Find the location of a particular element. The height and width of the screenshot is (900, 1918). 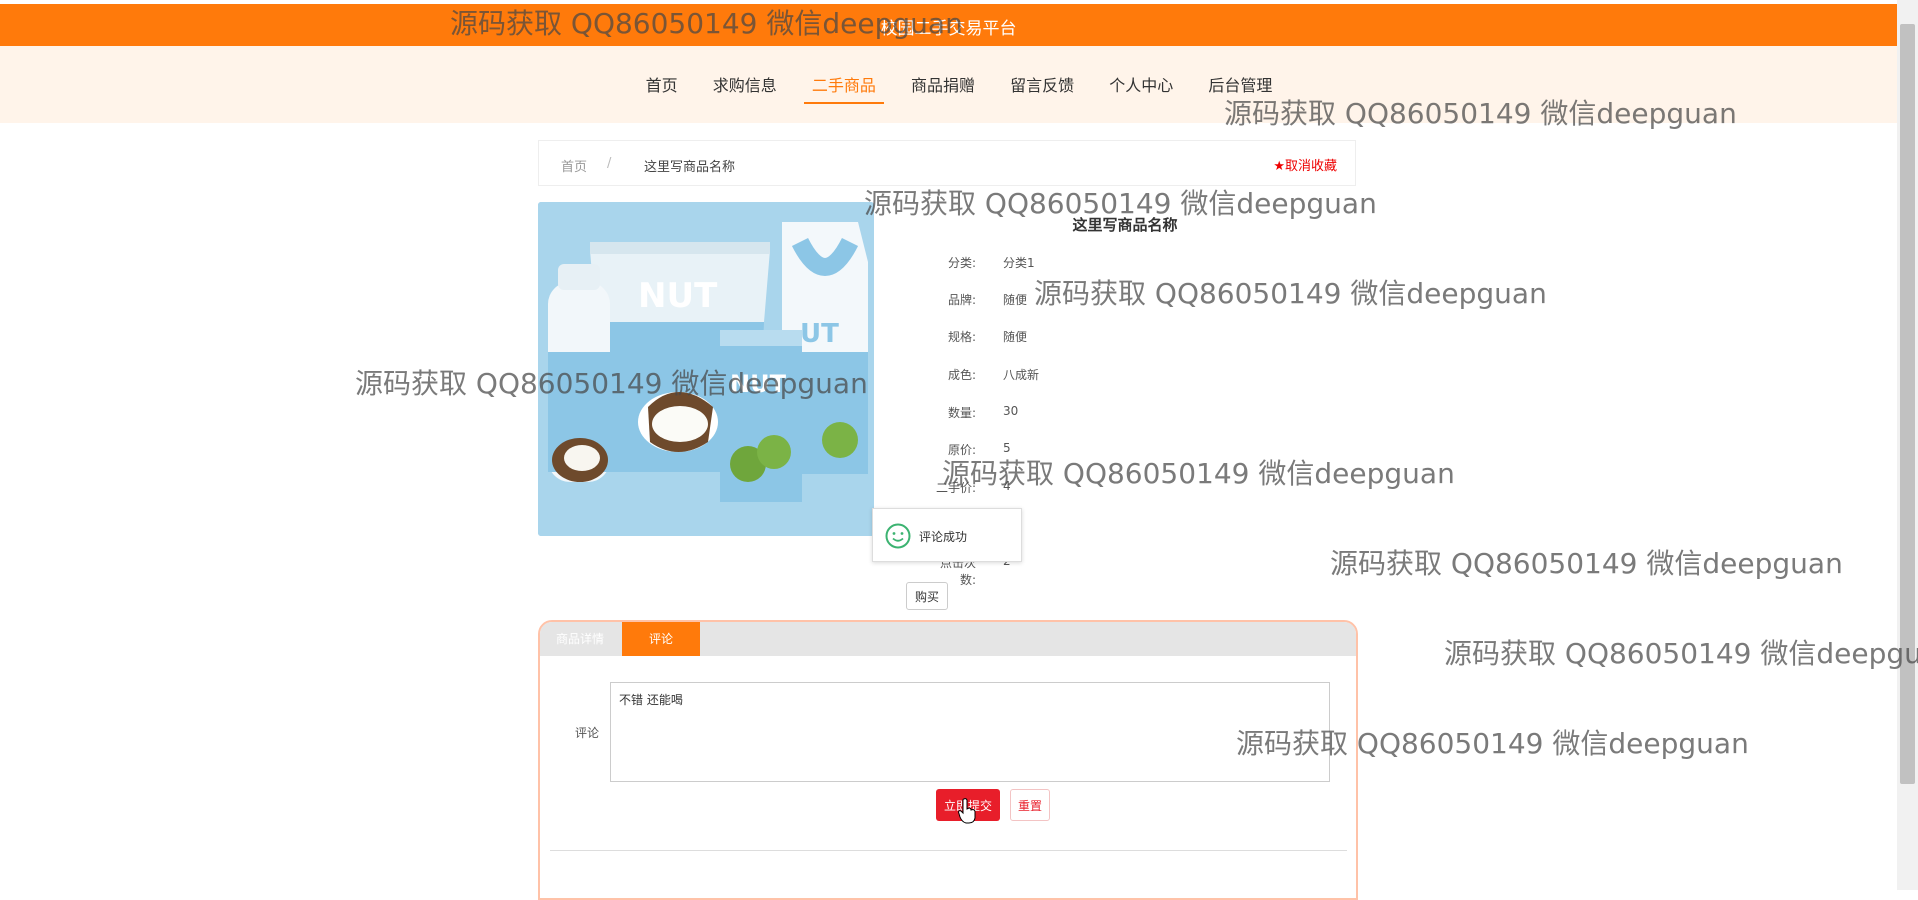

hand-pointer-icon is located at coordinates (967, 811).